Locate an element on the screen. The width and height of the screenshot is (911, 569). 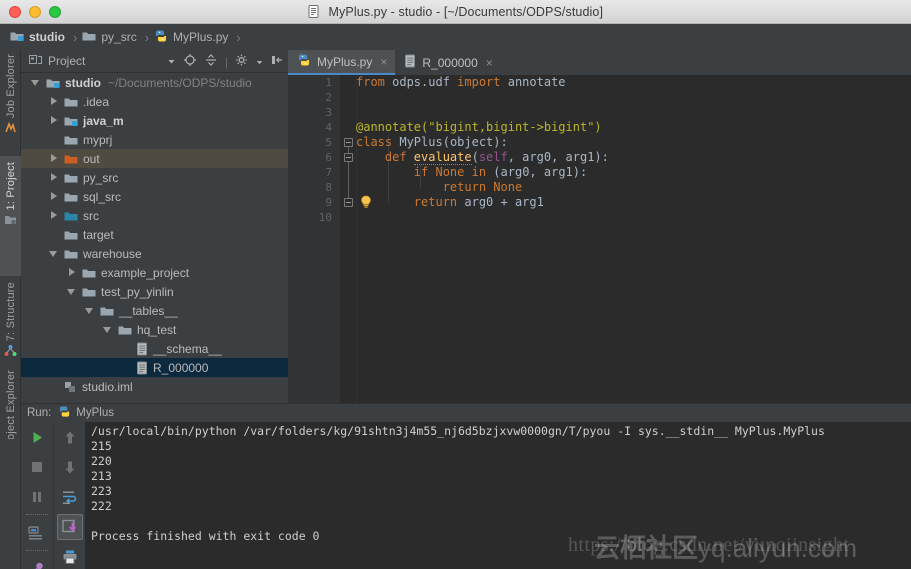
tree-node-out: out is located at coordinates (154, 158).